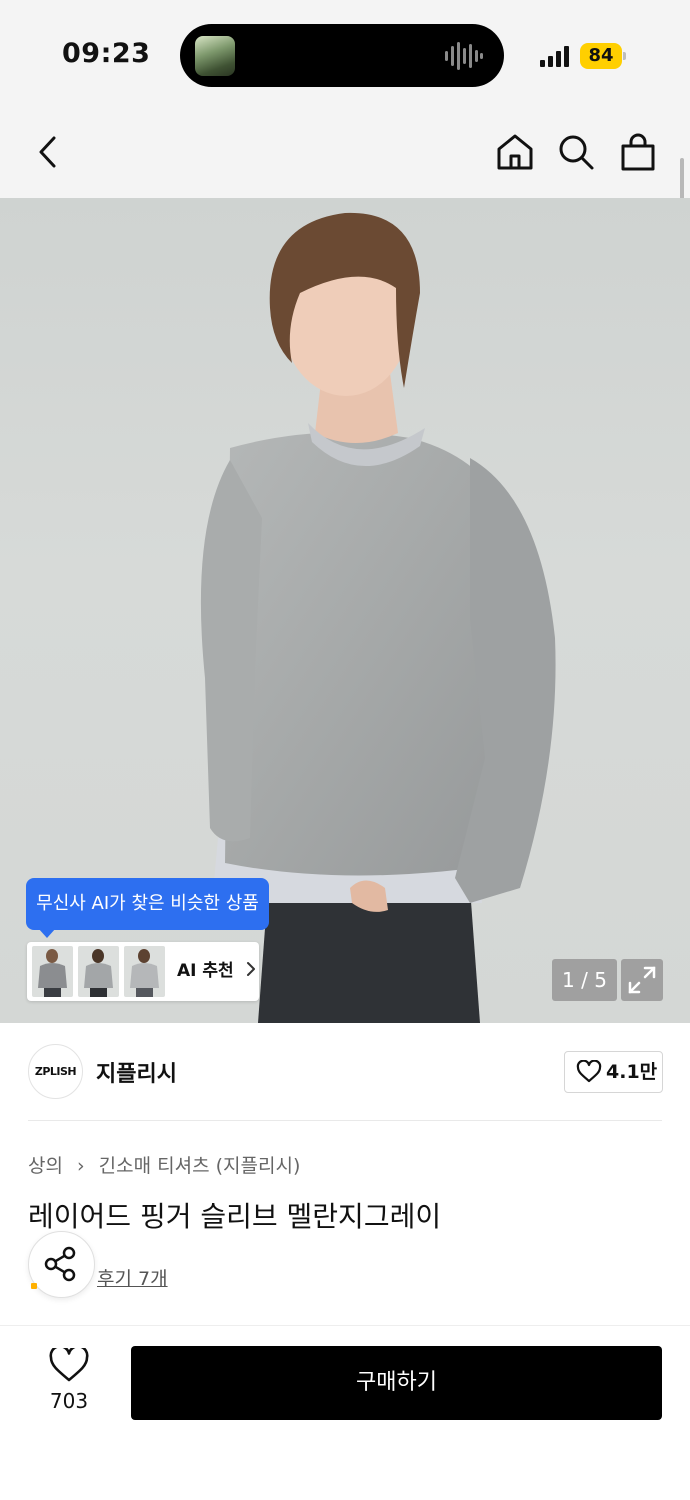 This screenshot has width=690, height=1500. I want to click on top-navigation, so click(345, 154).